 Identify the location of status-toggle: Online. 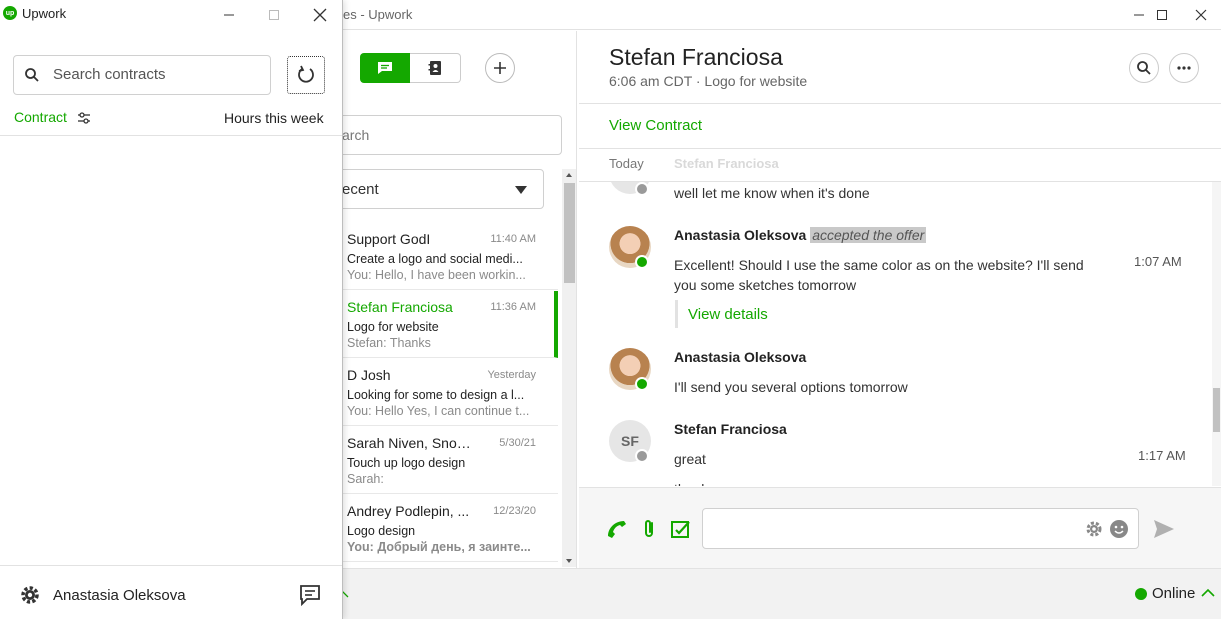
(1173, 593).